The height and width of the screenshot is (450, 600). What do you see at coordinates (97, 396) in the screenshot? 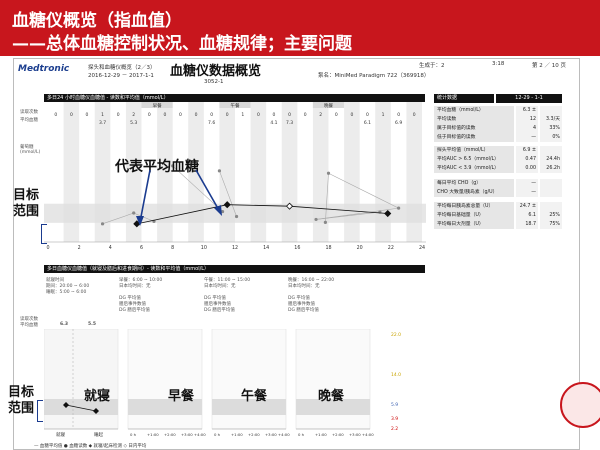
I see `meal-label-bedtime: 就寝` at bounding box center [97, 396].